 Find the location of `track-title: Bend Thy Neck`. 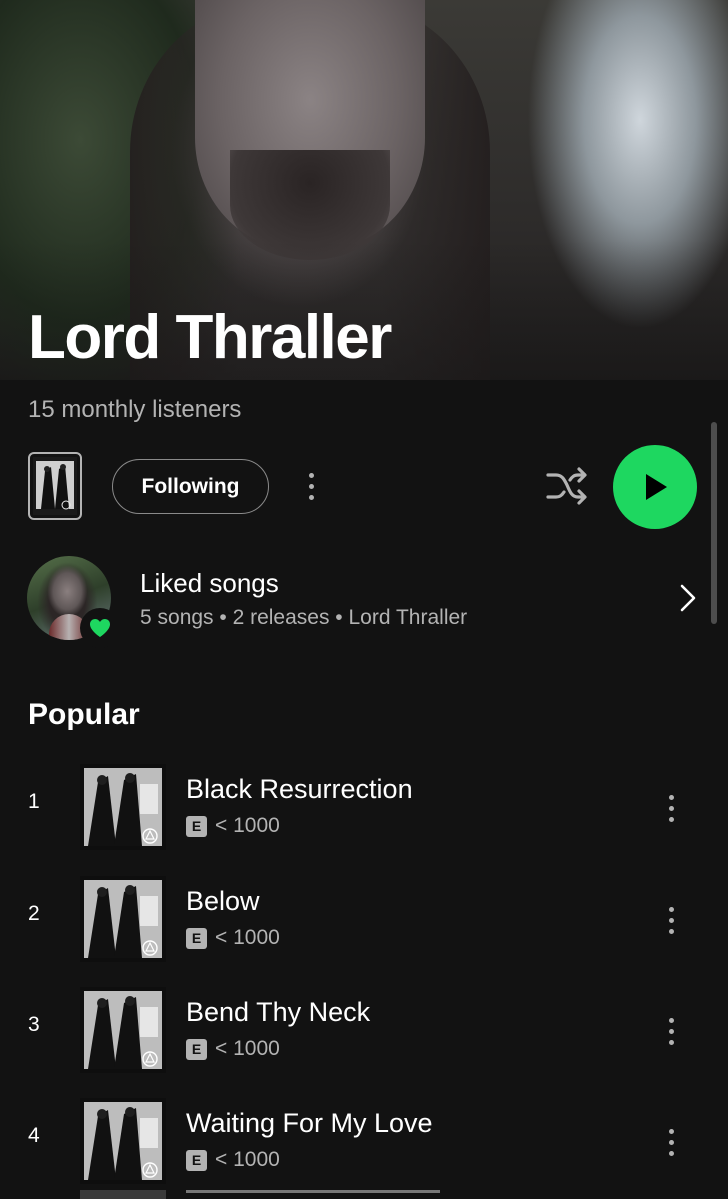

track-title: Bend Thy Neck is located at coordinates (278, 1012).